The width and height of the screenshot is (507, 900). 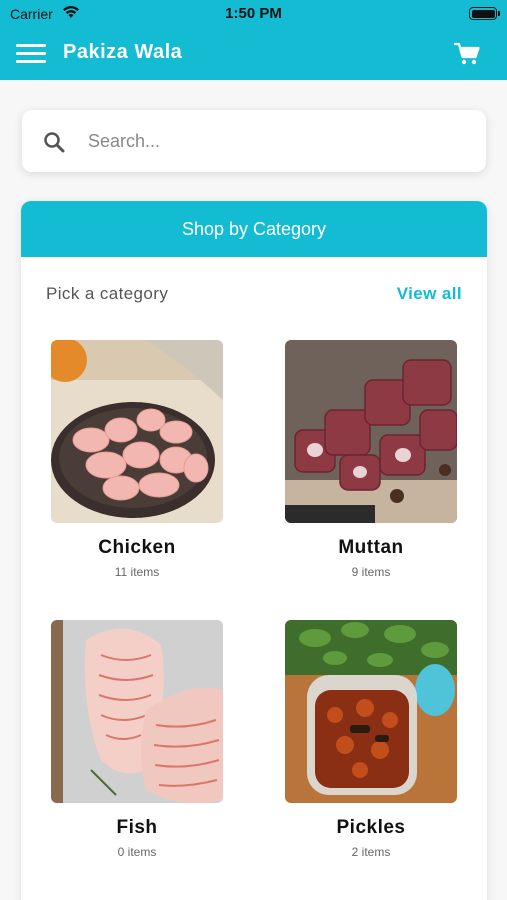 I want to click on category-tile-chicken: Chicken 11 items, so click(x=137, y=459).